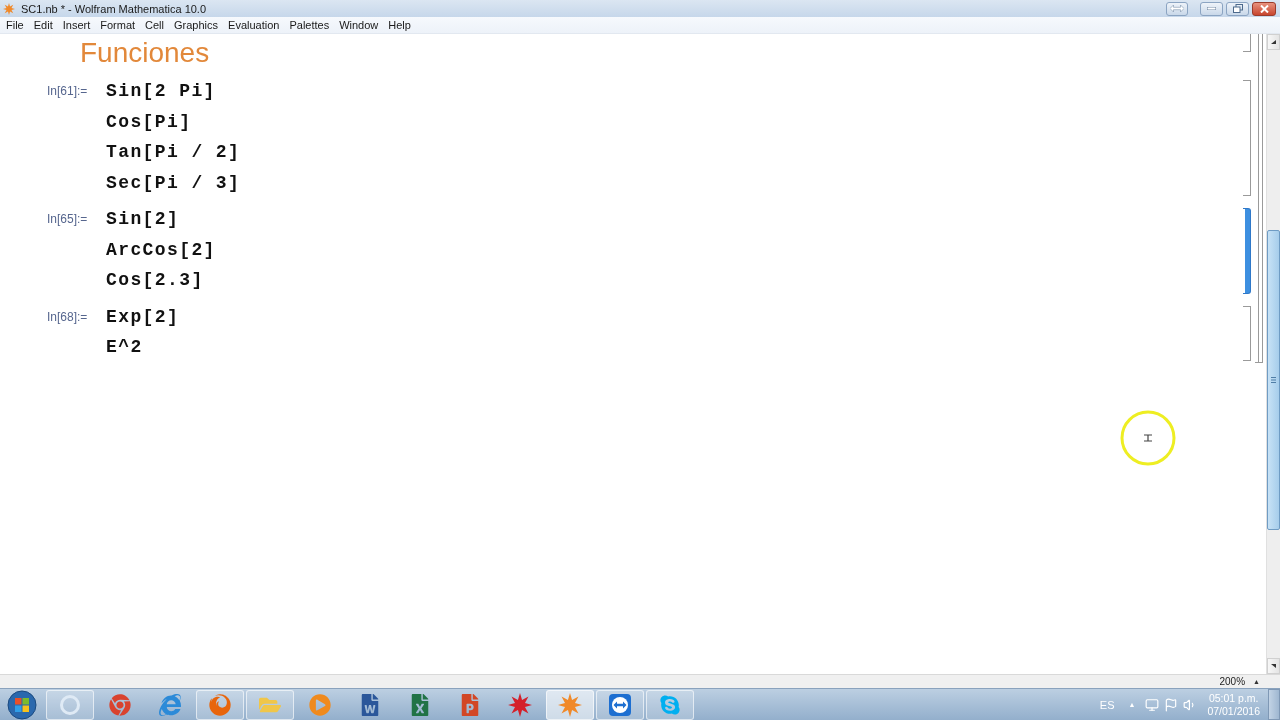 This screenshot has width=1280, height=720. I want to click on menu-item: Graphics, so click(196, 25).